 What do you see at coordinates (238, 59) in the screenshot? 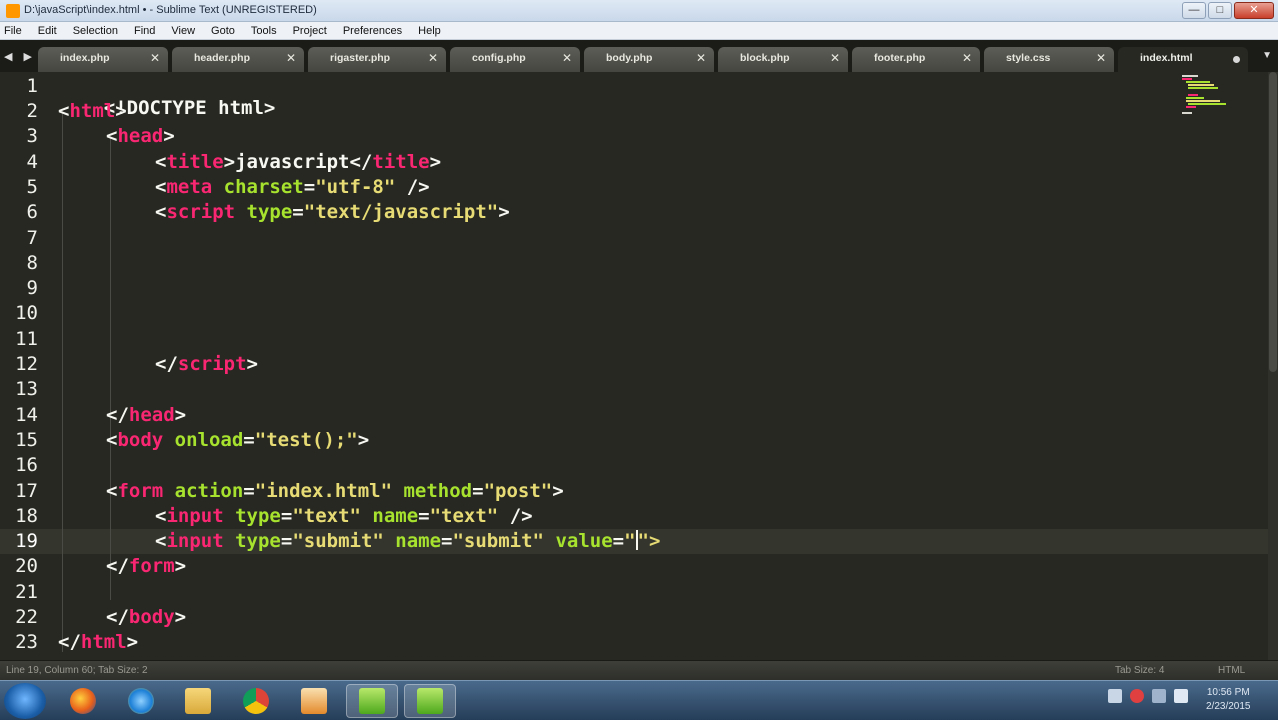
I see `tab-header-php: header.php ✕` at bounding box center [238, 59].